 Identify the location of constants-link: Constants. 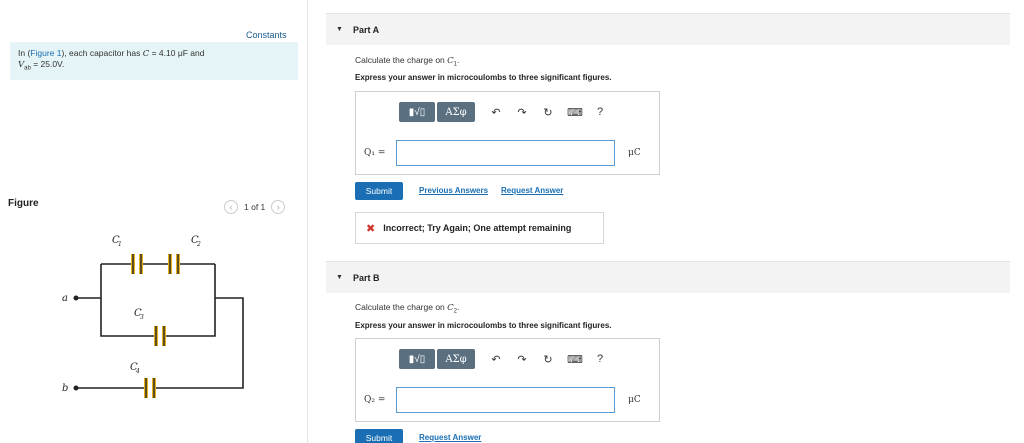
(266, 35).